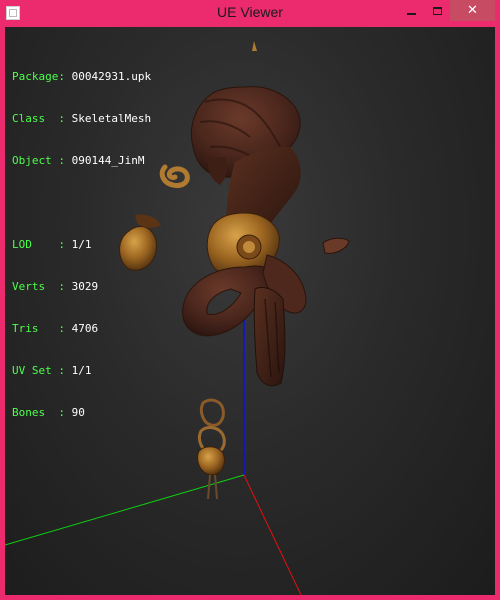 The height and width of the screenshot is (600, 500). I want to click on info-bones-label: Bones :, so click(42, 412).